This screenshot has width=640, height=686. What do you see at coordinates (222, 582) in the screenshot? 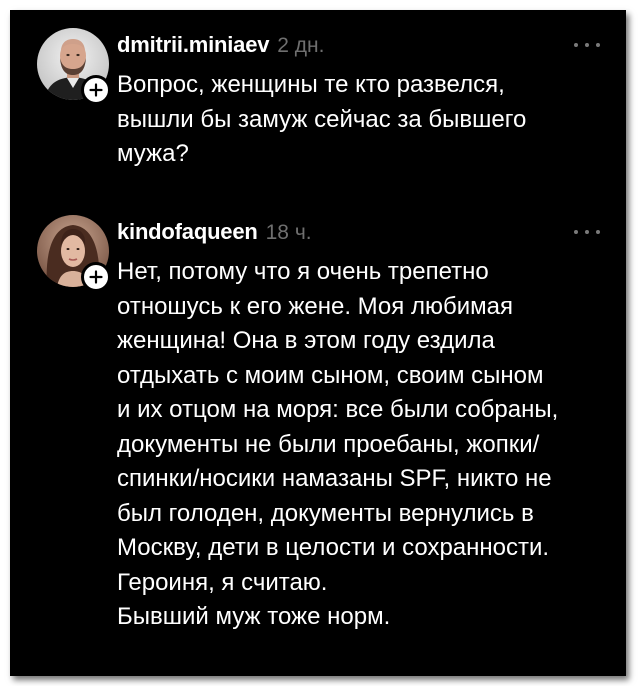
I see `text-line: Героиня, я считаю.` at bounding box center [222, 582].